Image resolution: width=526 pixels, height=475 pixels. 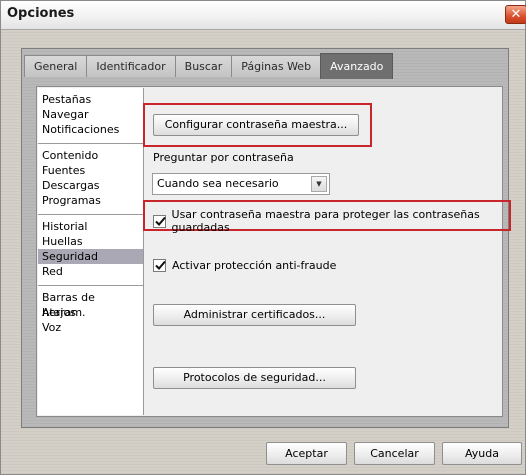 I want to click on nav-item-descargas: Descargas, so click(x=90, y=185).